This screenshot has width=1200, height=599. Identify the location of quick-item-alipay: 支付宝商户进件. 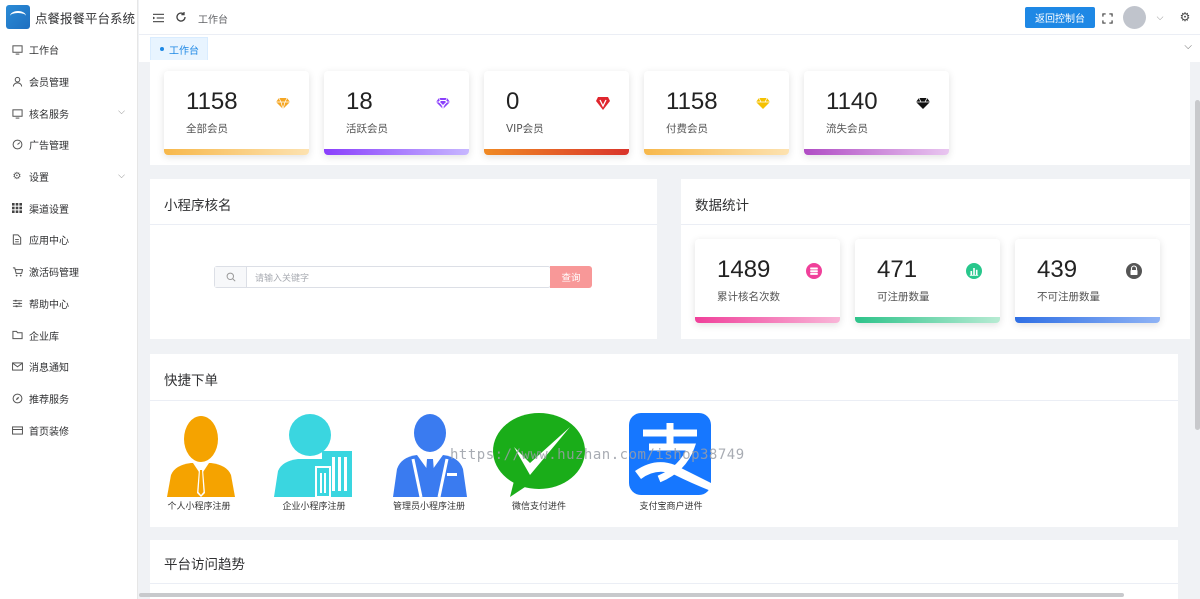
(671, 463).